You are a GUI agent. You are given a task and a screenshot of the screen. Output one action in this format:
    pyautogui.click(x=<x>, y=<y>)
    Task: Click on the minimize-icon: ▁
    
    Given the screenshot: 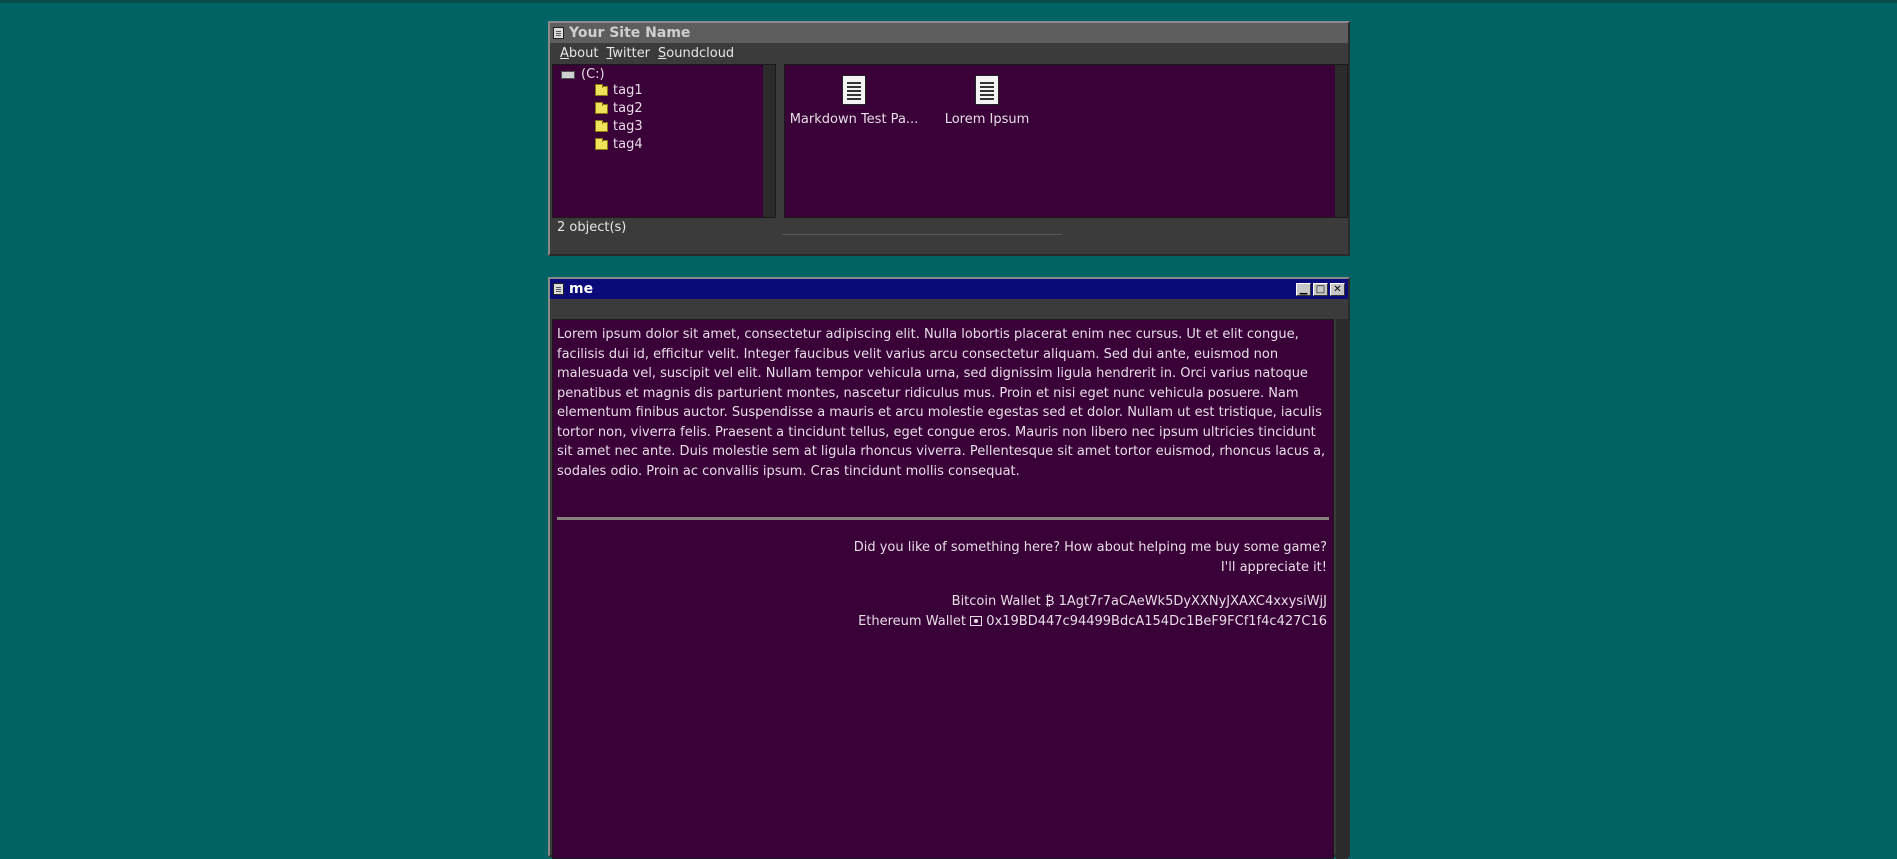 What is the action you would take?
    pyautogui.click(x=1303, y=289)
    